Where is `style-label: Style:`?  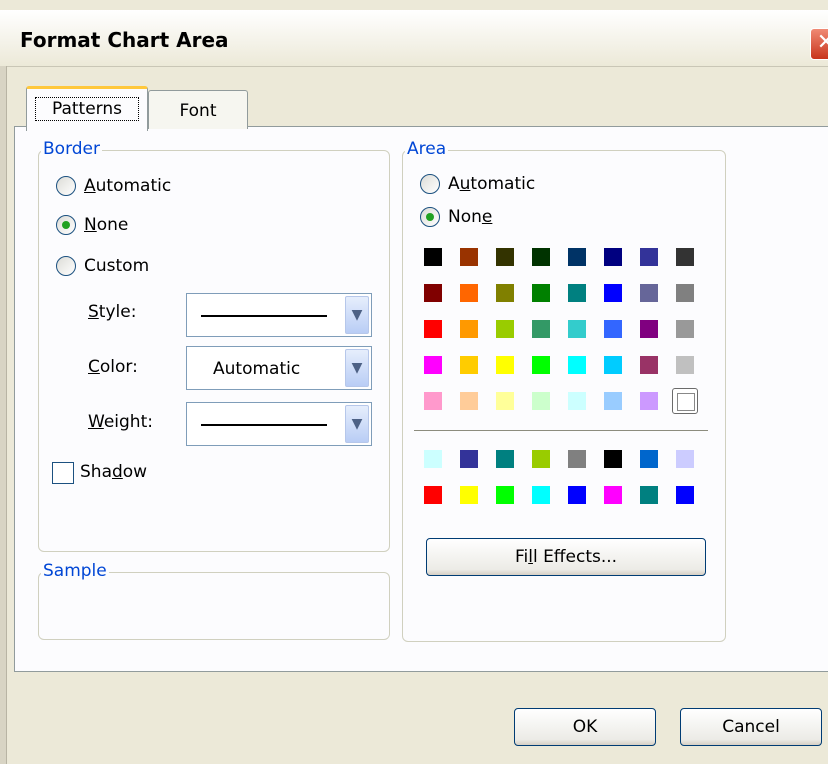
style-label: Style: is located at coordinates (112, 312).